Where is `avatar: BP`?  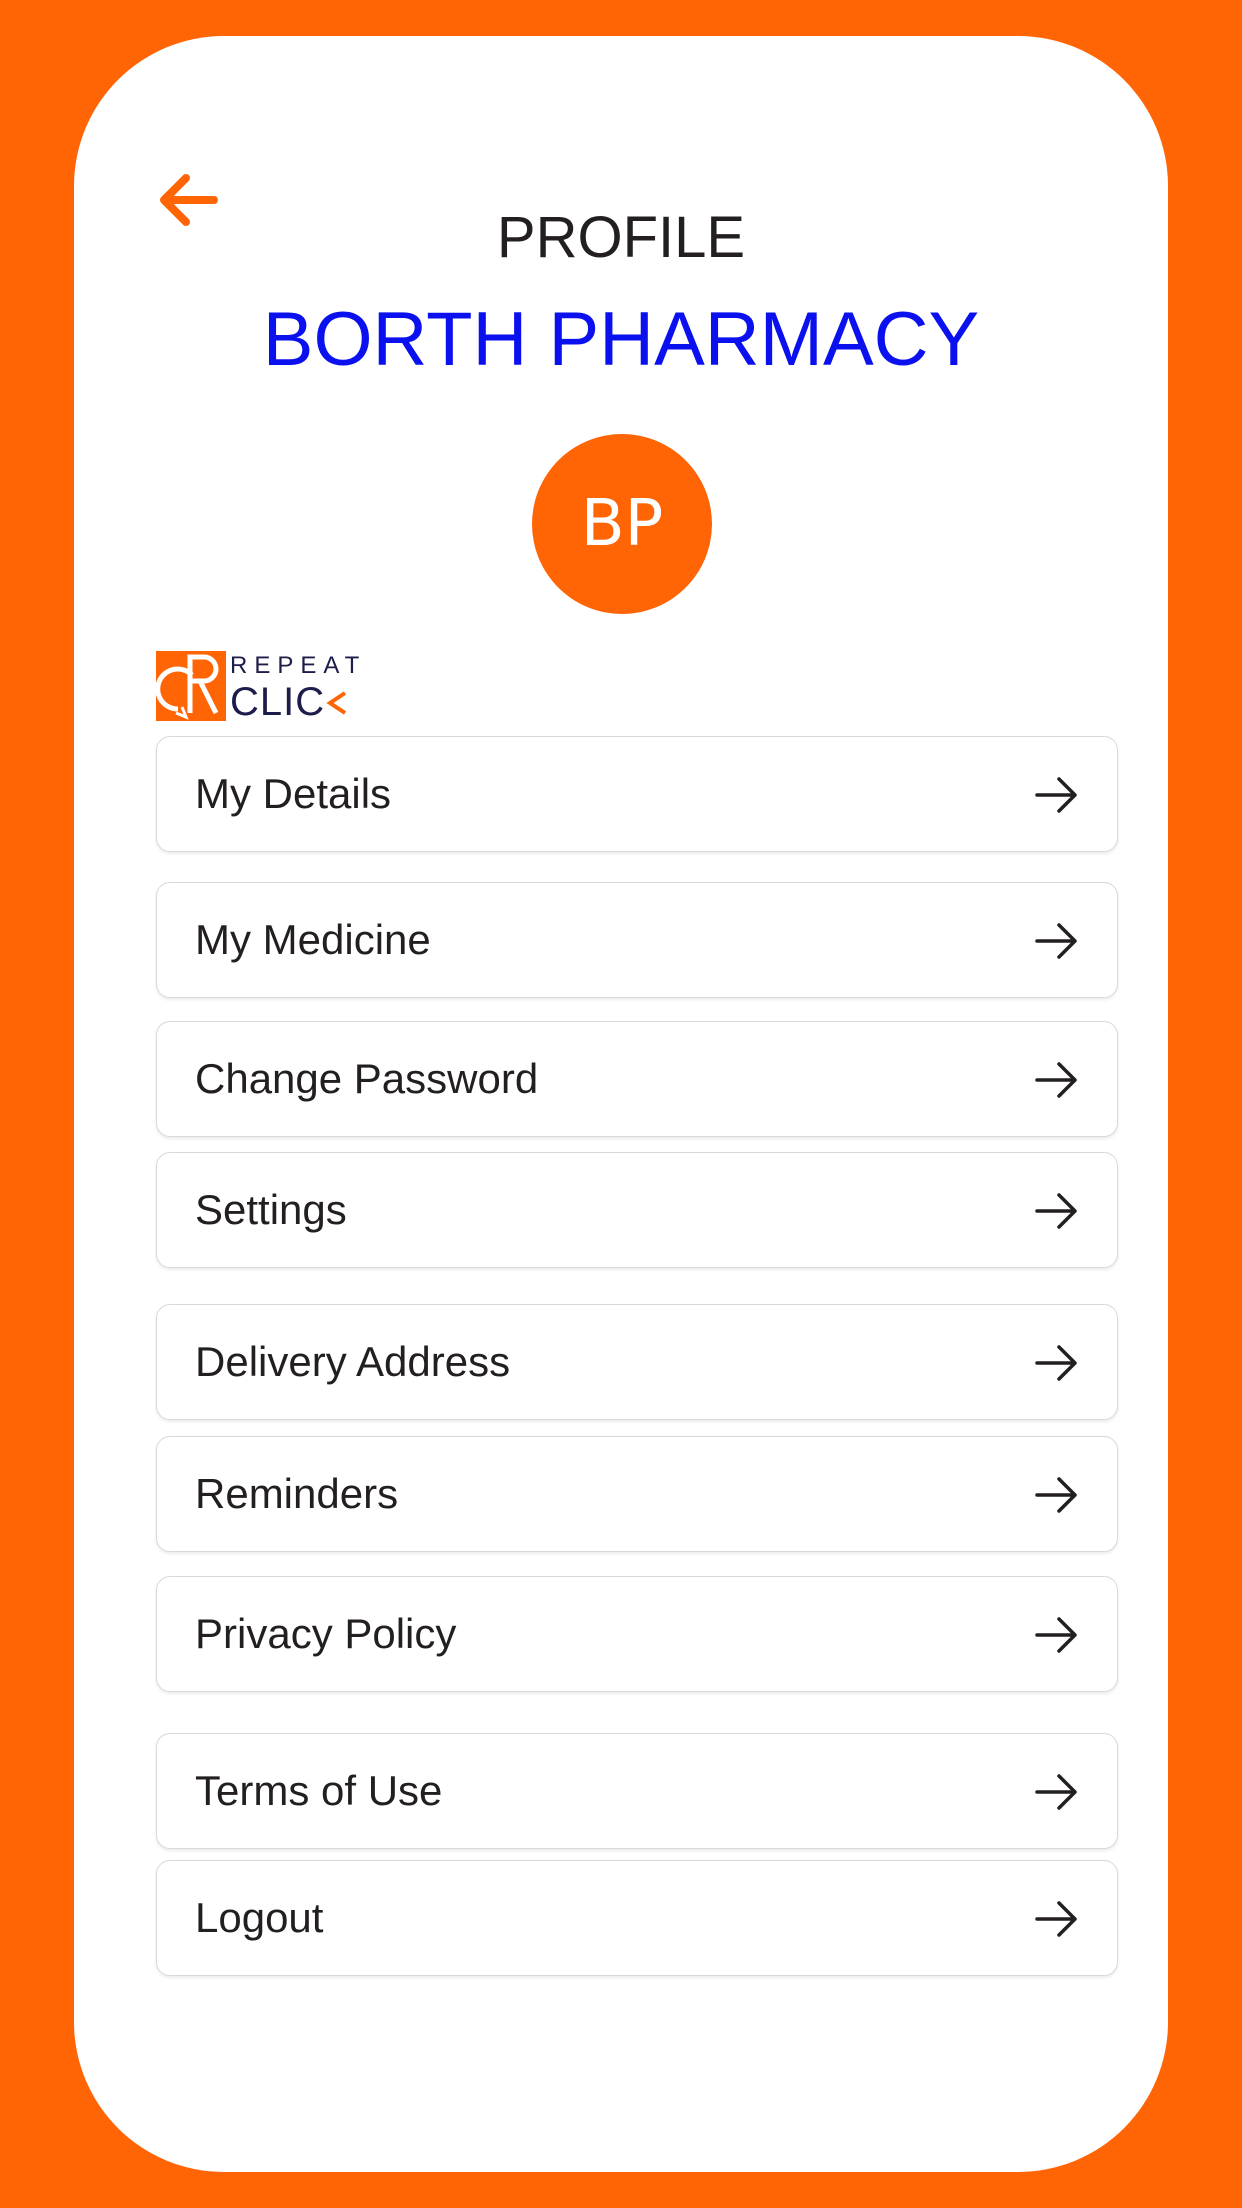 avatar: BP is located at coordinates (622, 524).